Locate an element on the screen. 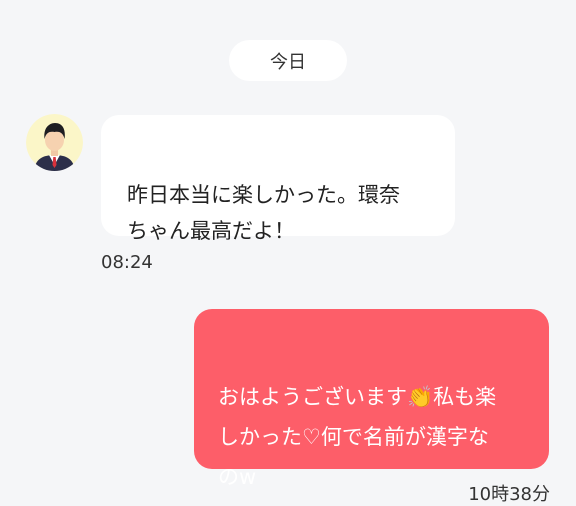 This screenshot has height=506, width=576. avatar is located at coordinates (54, 142).